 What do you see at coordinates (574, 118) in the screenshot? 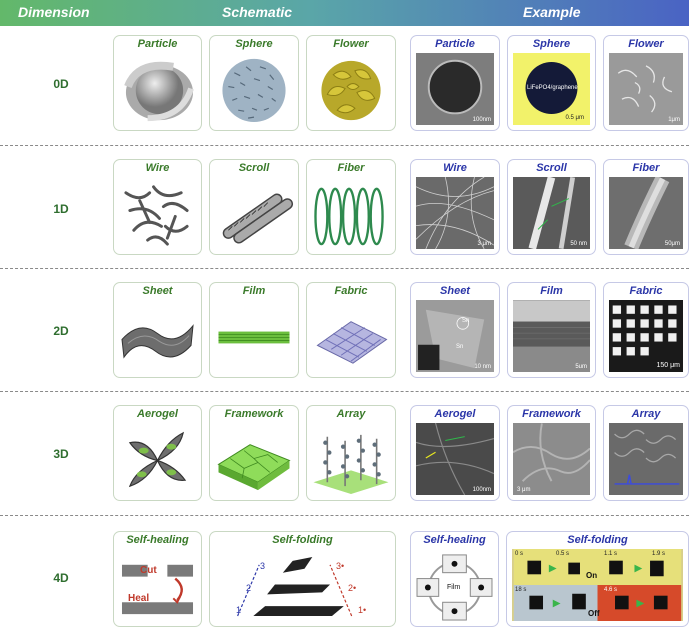
I see `scale-label: 0.5 μm` at bounding box center [574, 118].